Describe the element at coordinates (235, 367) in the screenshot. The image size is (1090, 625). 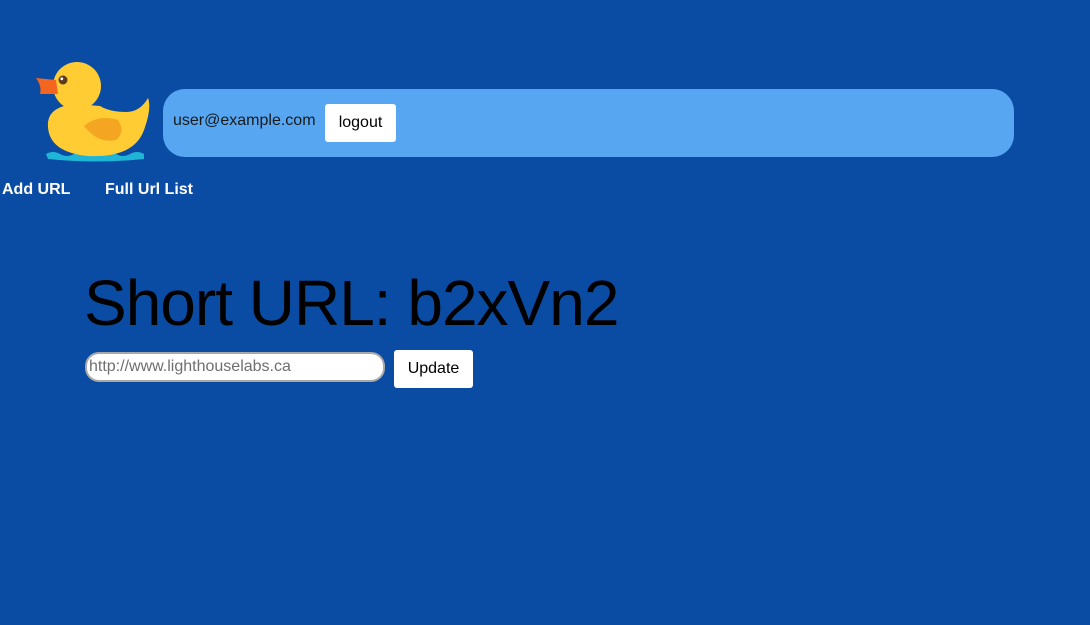
I see `long-url-input` at that location.